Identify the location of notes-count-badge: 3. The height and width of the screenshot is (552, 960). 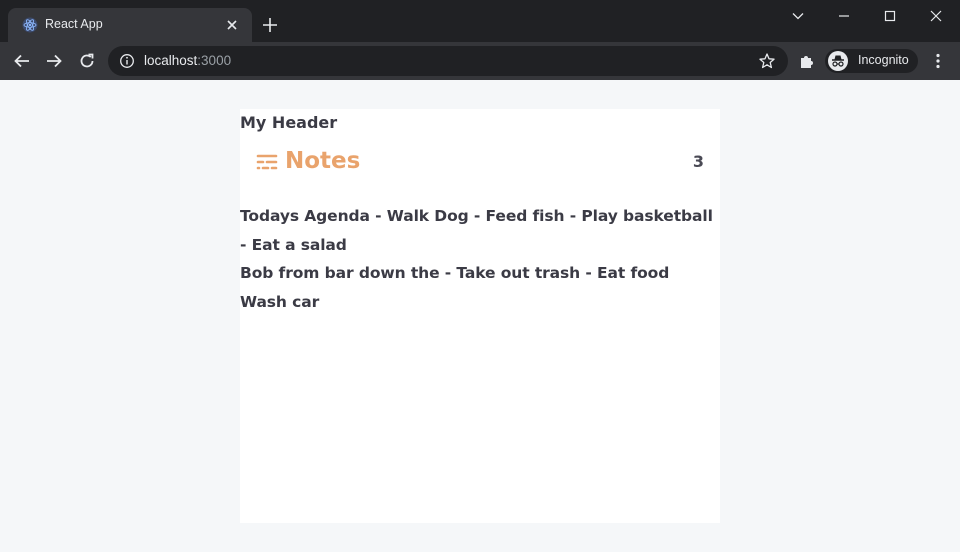
(698, 161).